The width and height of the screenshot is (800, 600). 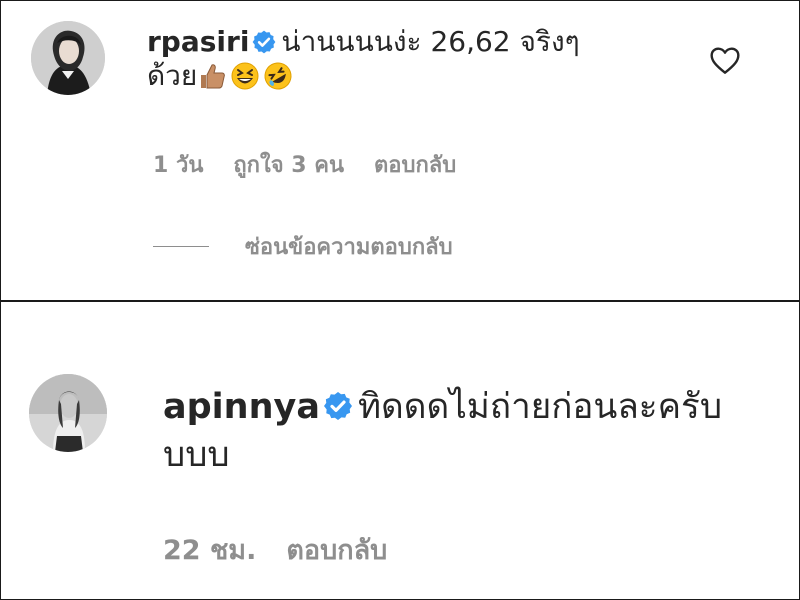 I want to click on timestamp: 22 ชม., so click(x=209, y=550).